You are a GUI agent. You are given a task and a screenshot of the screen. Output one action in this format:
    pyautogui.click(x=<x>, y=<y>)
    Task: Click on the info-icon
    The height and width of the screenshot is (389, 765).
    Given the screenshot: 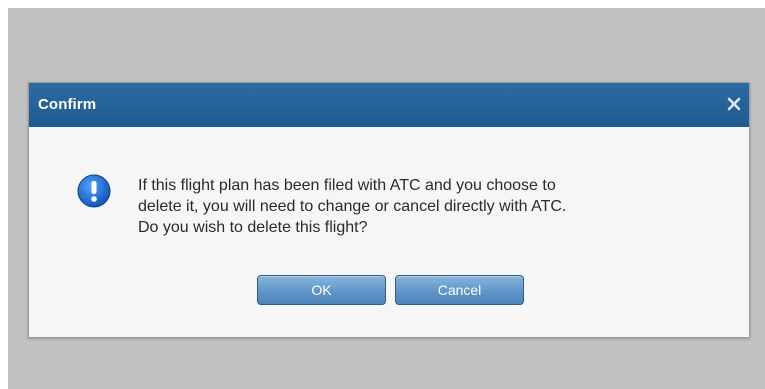 What is the action you would take?
    pyautogui.click(x=94, y=191)
    